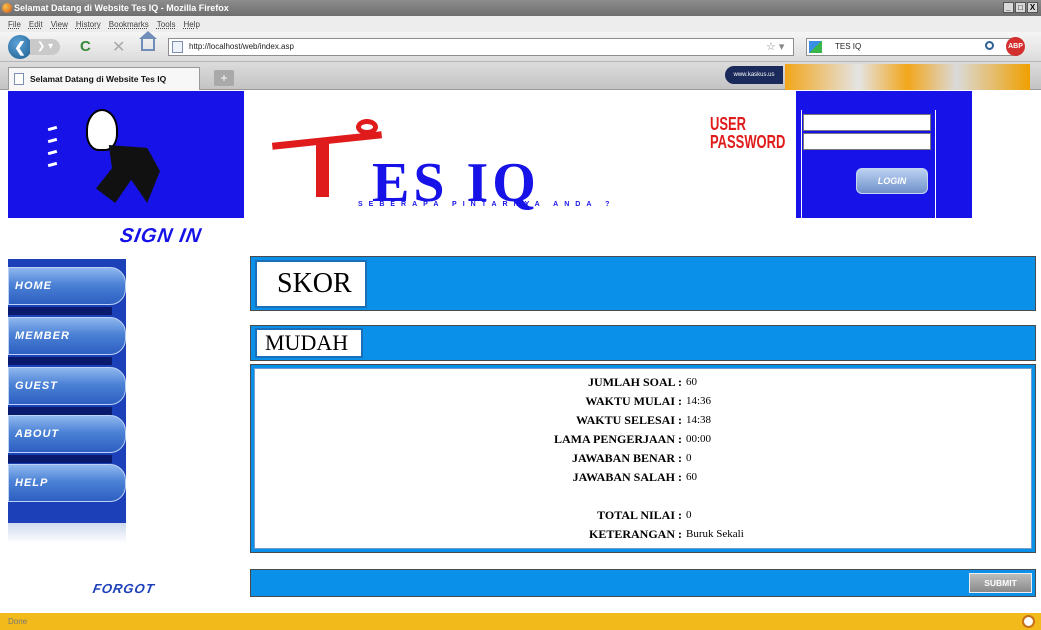 The image size is (1041, 630). Describe the element at coordinates (311, 284) in the screenshot. I see `score-heading: SKOR` at that location.